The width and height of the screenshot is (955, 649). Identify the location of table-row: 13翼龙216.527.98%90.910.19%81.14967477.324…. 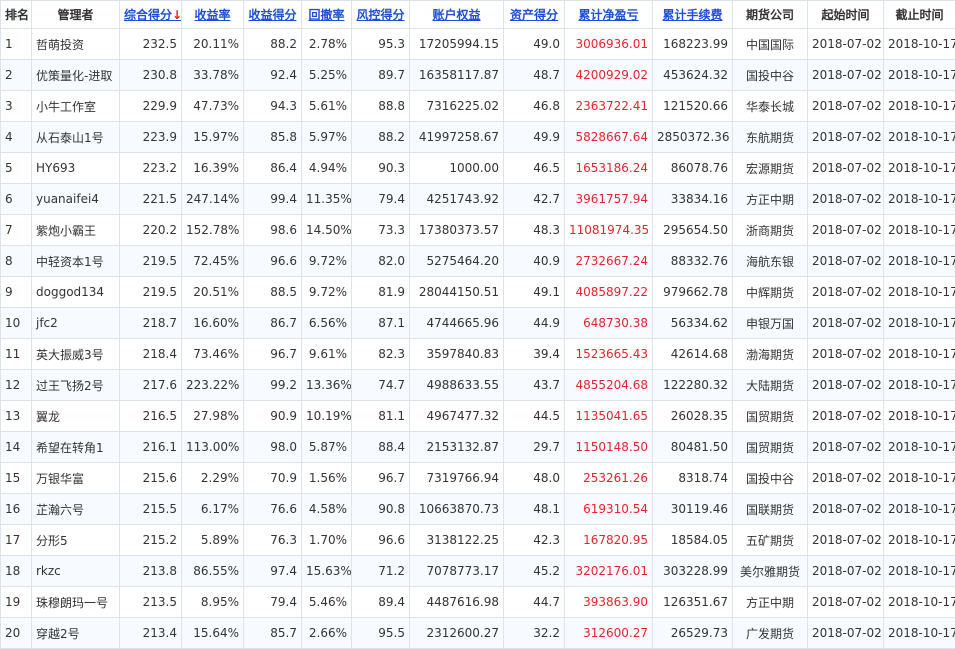
(478, 416).